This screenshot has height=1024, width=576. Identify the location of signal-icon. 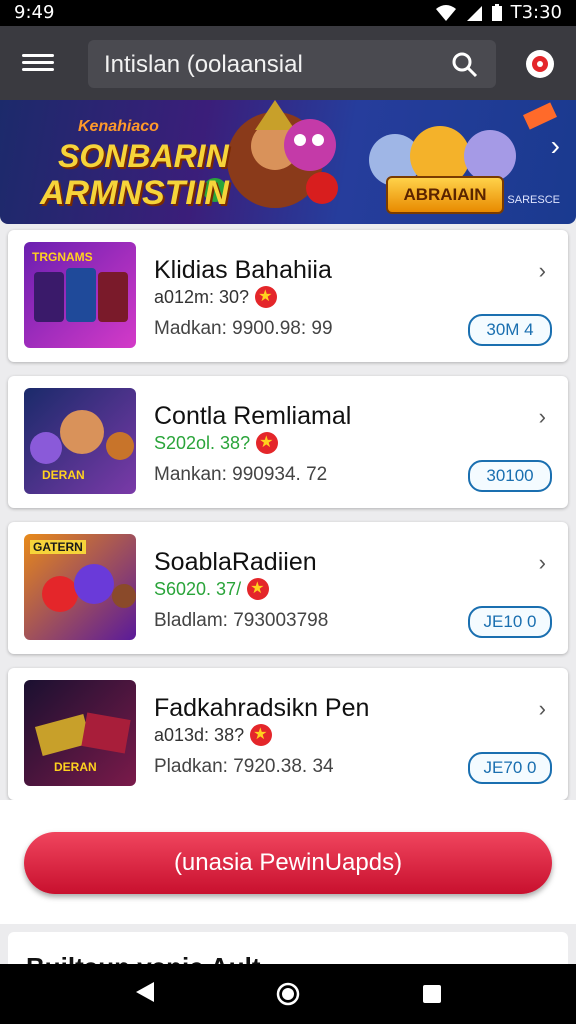
(474, 13).